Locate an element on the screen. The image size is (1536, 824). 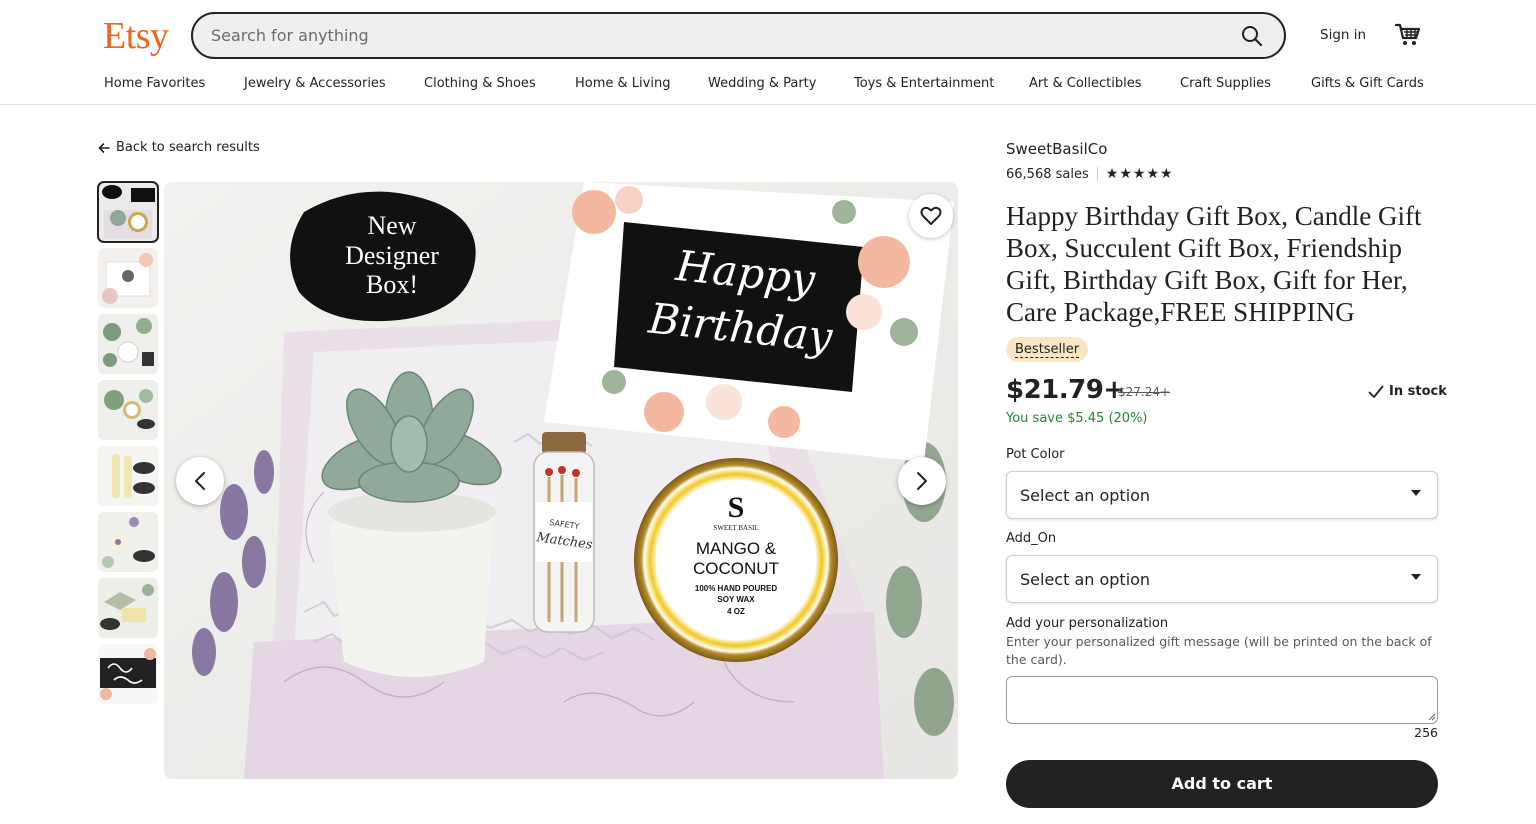
nav-item-clothing-shoes: Clothing & Shoes is located at coordinates (480, 83).